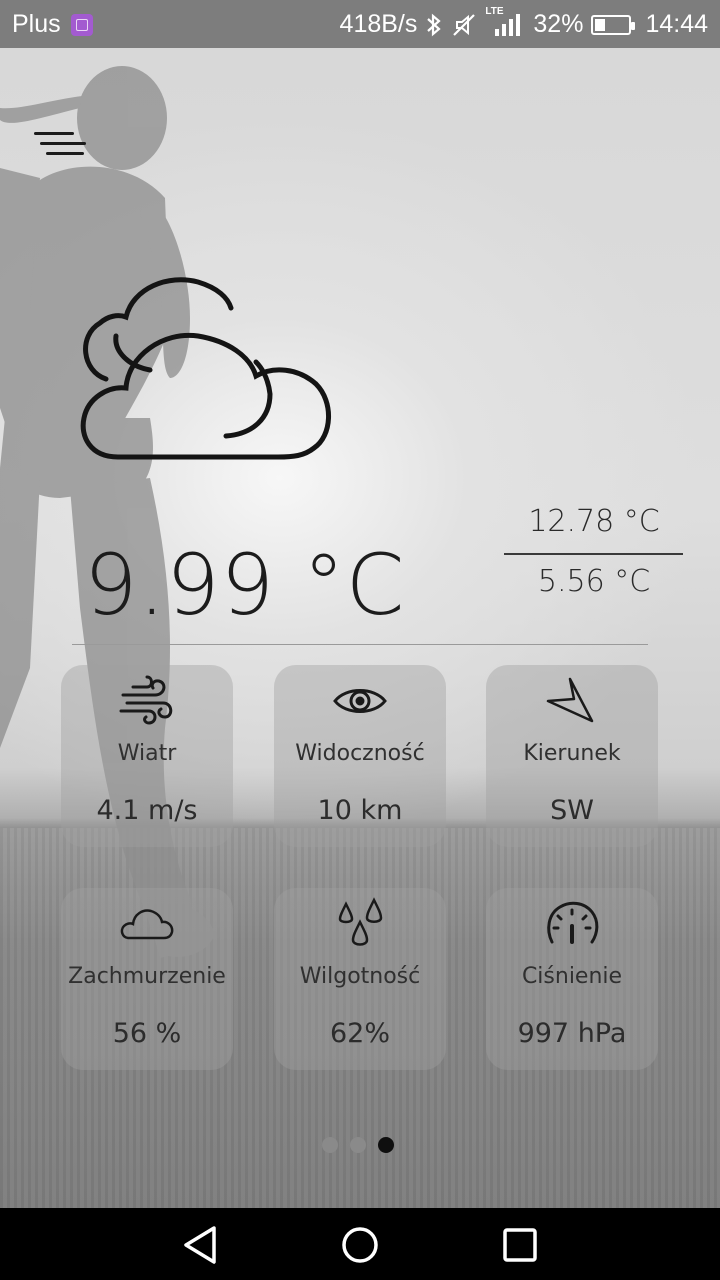 This screenshot has width=720, height=1280. I want to click on mute-icon, so click(464, 24).